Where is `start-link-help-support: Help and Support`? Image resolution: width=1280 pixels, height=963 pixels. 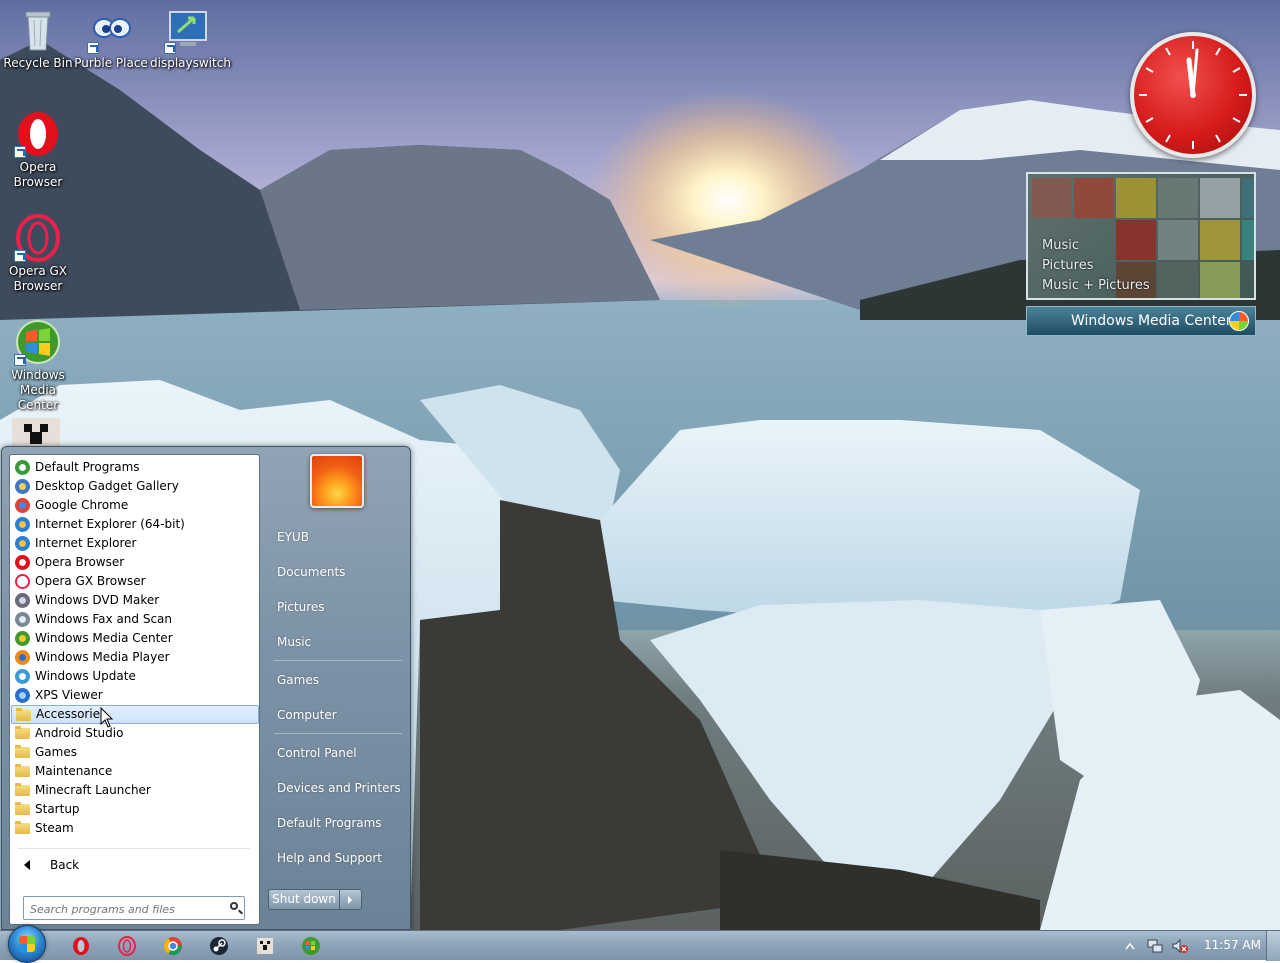 start-link-help-support: Help and Support is located at coordinates (329, 858).